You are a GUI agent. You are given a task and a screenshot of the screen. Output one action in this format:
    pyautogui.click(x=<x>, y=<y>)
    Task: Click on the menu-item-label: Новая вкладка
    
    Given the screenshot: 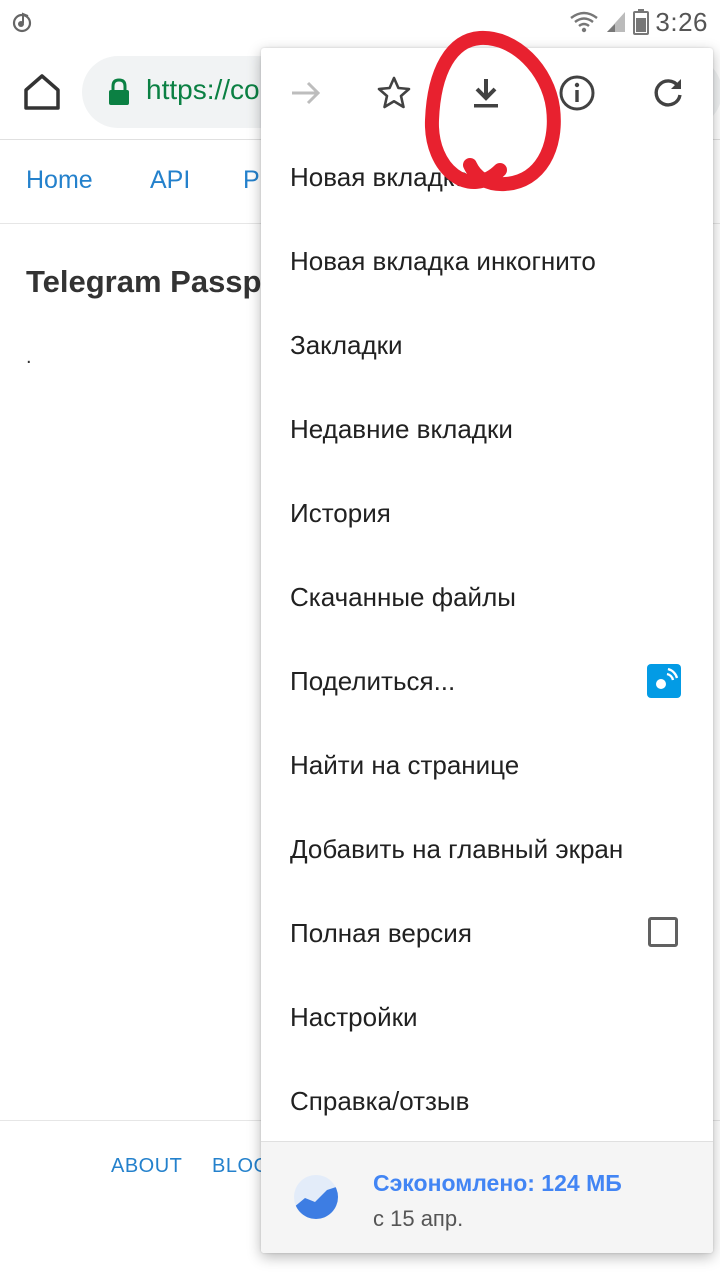 What is the action you would take?
    pyautogui.click(x=380, y=177)
    